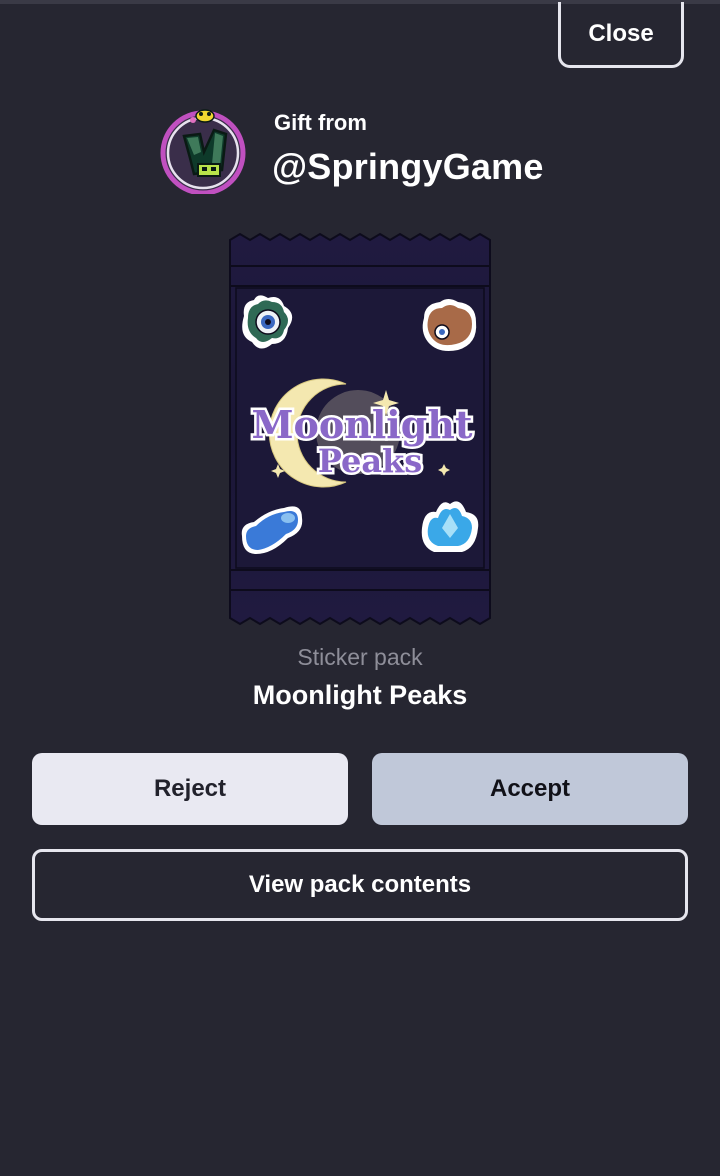 The height and width of the screenshot is (1176, 720). Describe the element at coordinates (320, 122) in the screenshot. I see `gift-from-label: Gift from` at that location.